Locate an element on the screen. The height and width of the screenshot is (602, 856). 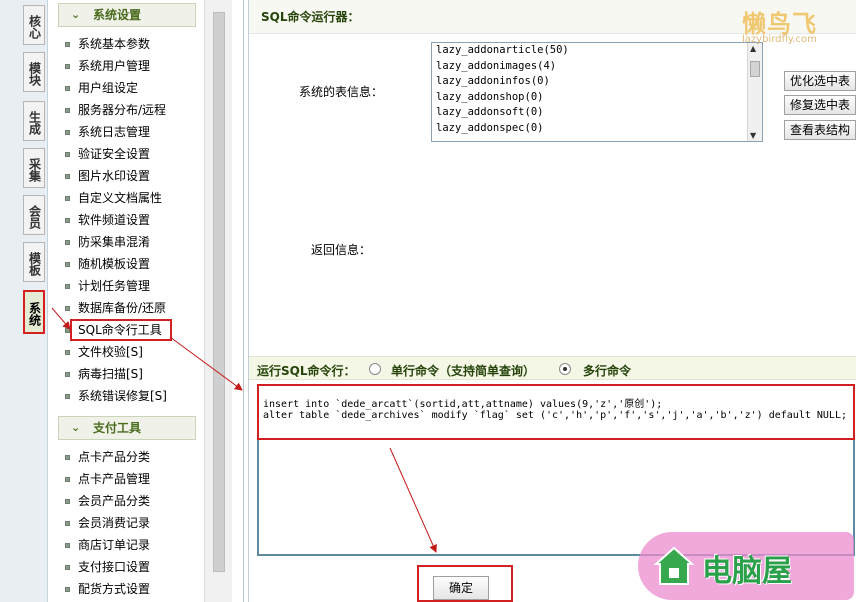
menu-item: 用户组设定 is located at coordinates (101, 88).